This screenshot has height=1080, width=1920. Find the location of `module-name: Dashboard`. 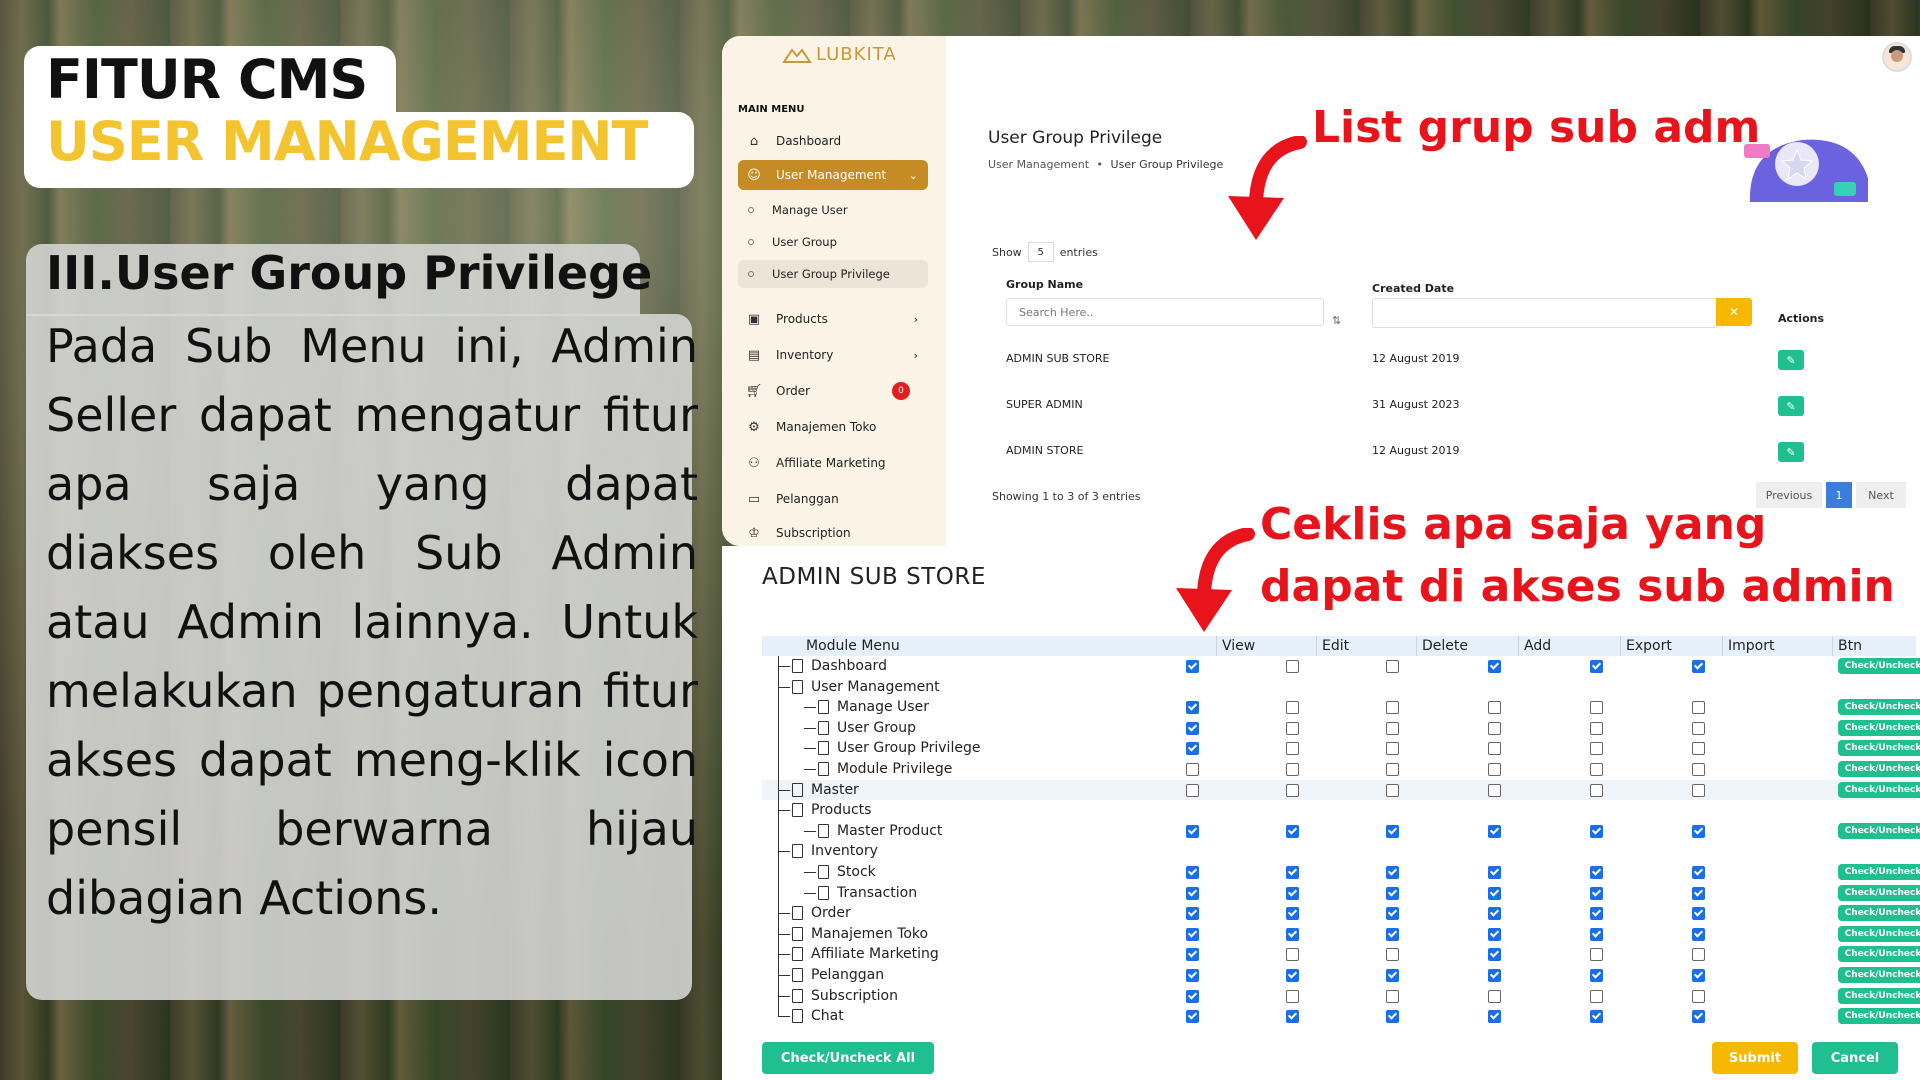

module-name: Dashboard is located at coordinates (839, 666).